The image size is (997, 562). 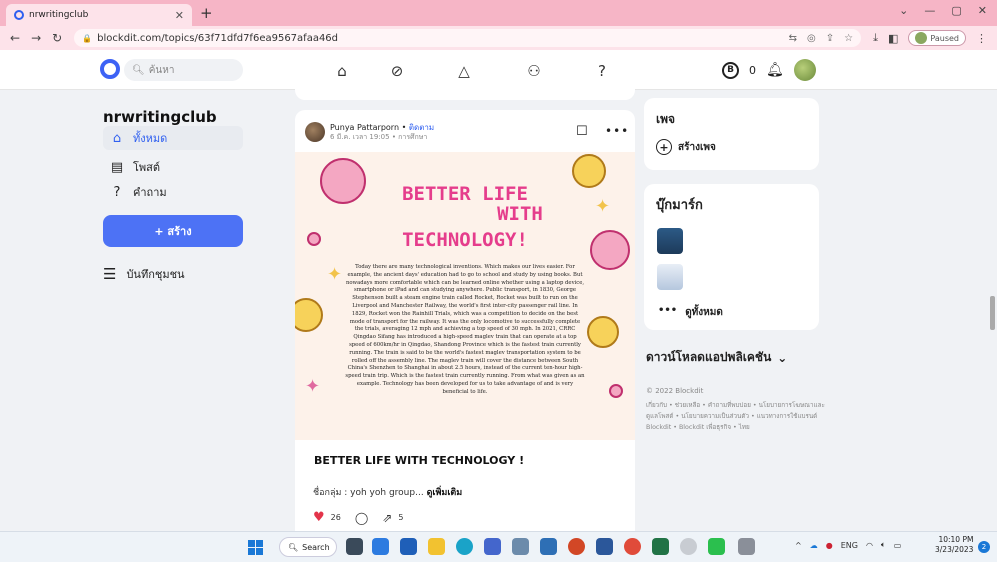 What do you see at coordinates (869, 545) in the screenshot?
I see `wifi-icon: ◠` at bounding box center [869, 545].